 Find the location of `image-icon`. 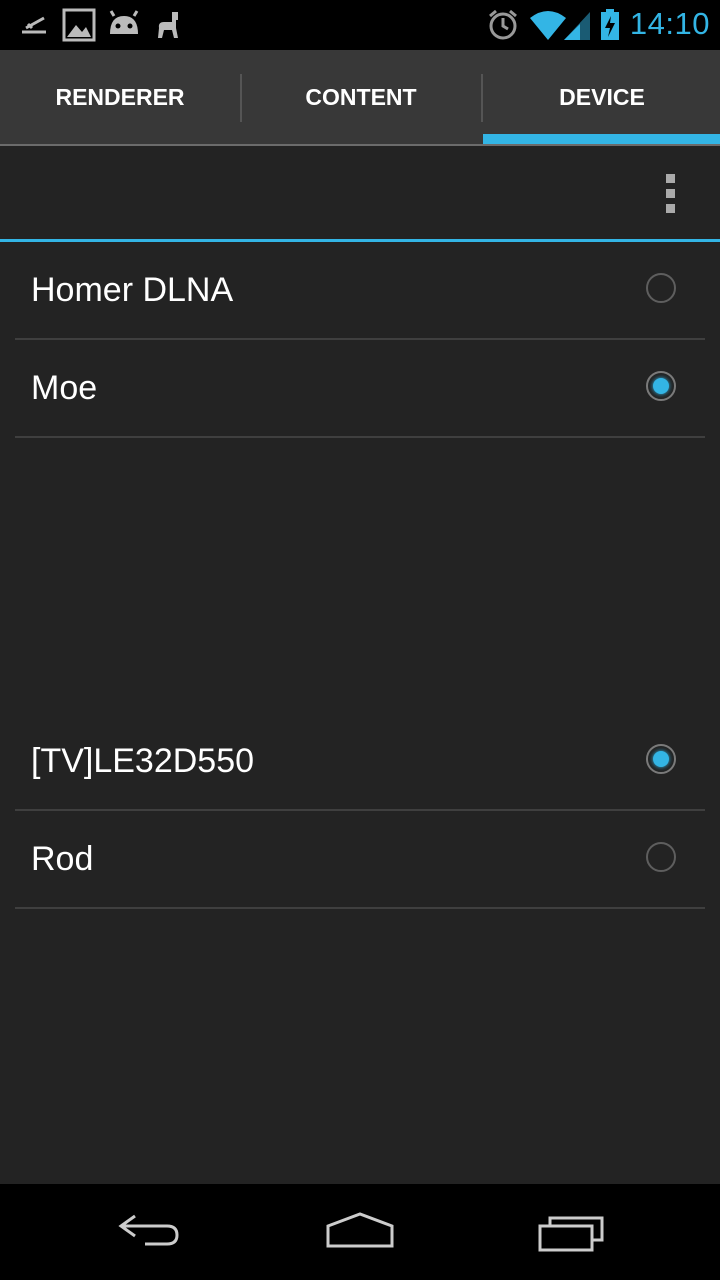

image-icon is located at coordinates (79, 25).